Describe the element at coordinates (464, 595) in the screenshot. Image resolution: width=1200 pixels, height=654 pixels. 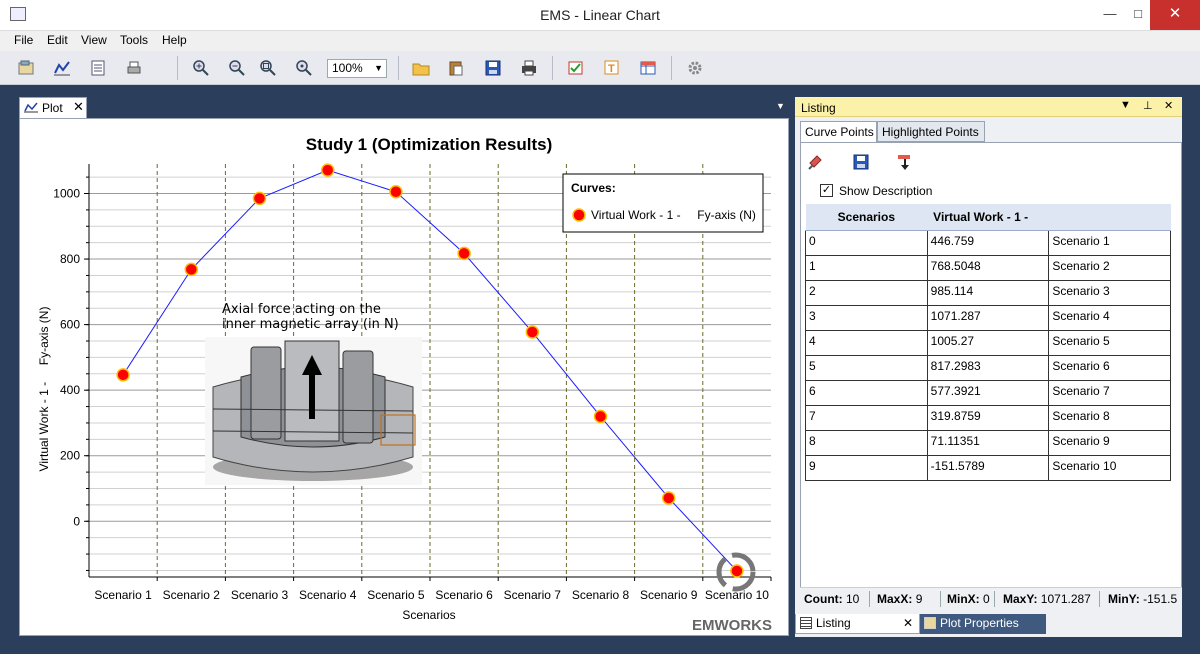
I see `x-tick-label: Scenario 6` at that location.